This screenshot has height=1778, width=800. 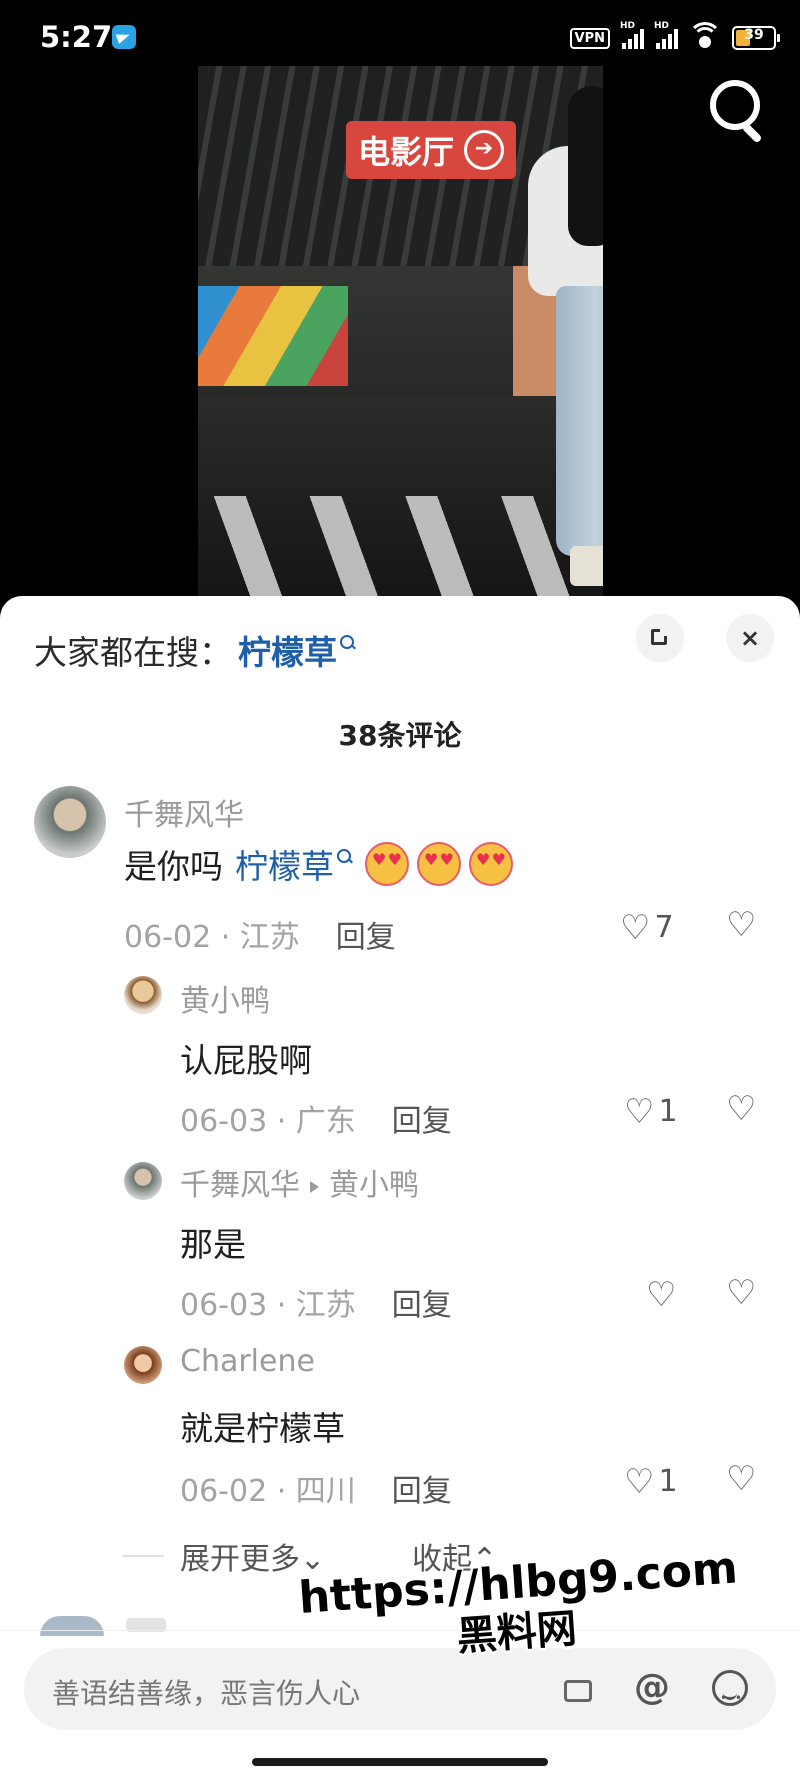 What do you see at coordinates (225, 998) in the screenshot?
I see `comment-author: 黄小鸭` at bounding box center [225, 998].